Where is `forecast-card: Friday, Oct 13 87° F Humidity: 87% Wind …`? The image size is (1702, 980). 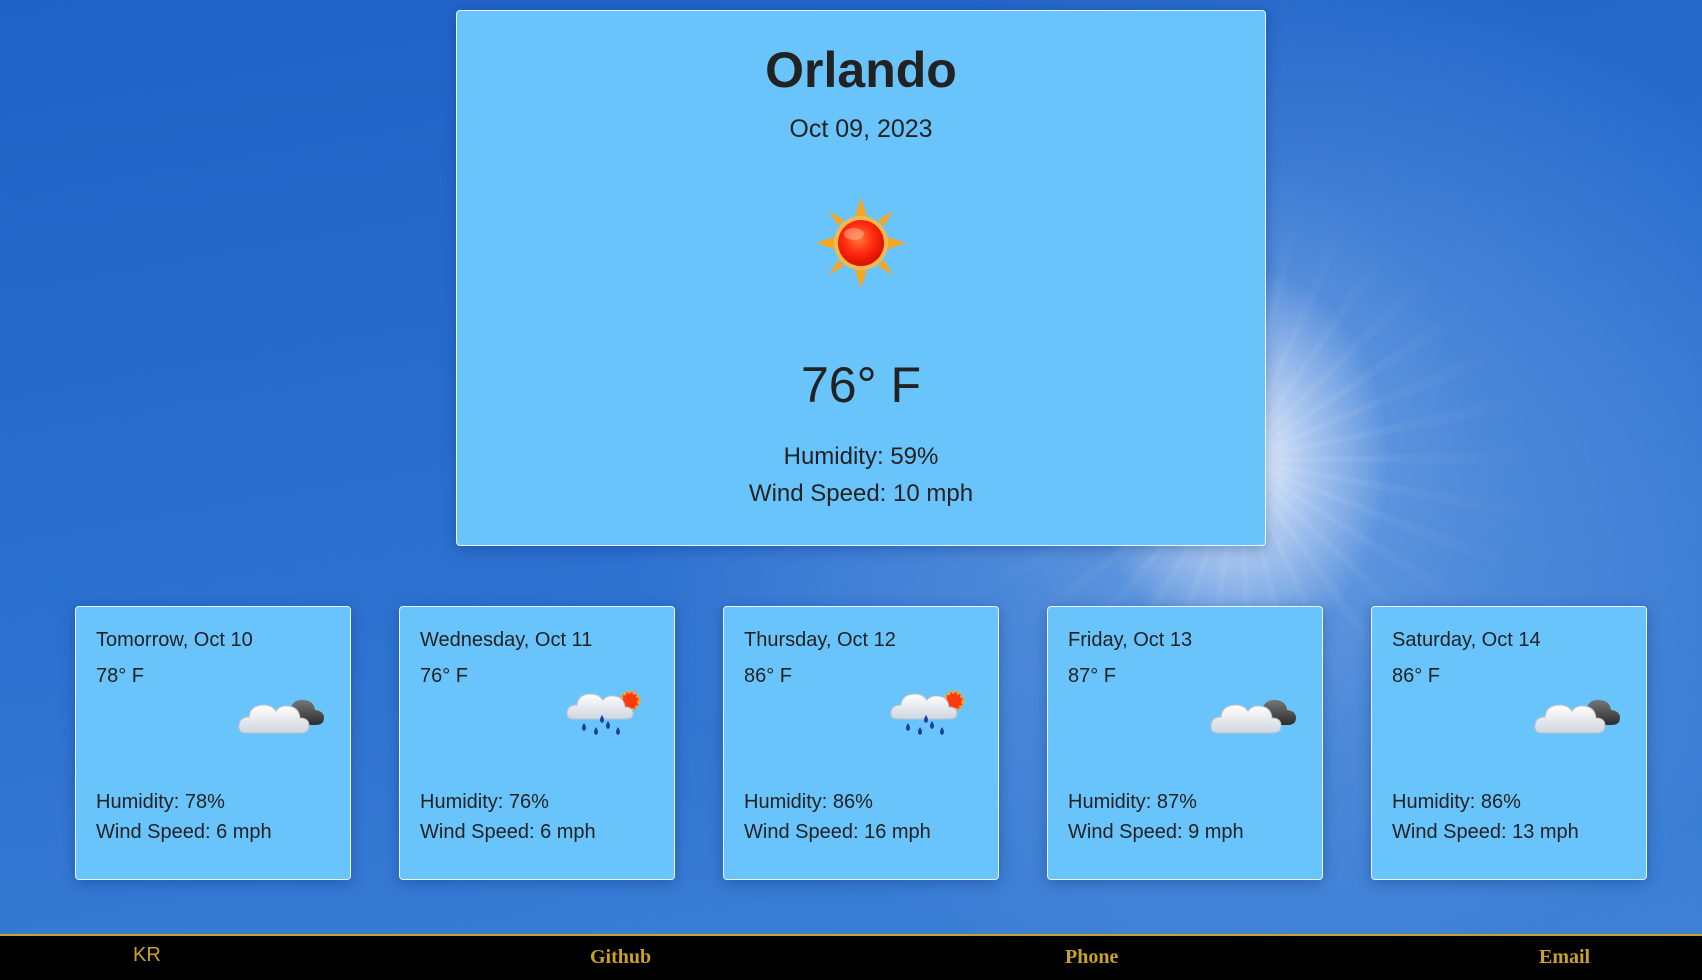
forecast-card: Friday, Oct 13 87° F Humidity: 87% Wind … is located at coordinates (1185, 743).